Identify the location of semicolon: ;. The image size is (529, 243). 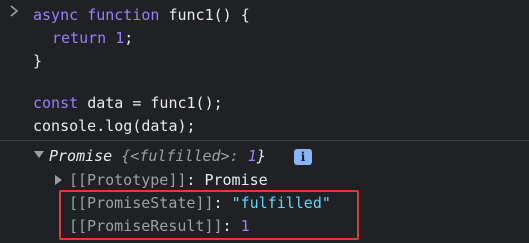
(129, 38).